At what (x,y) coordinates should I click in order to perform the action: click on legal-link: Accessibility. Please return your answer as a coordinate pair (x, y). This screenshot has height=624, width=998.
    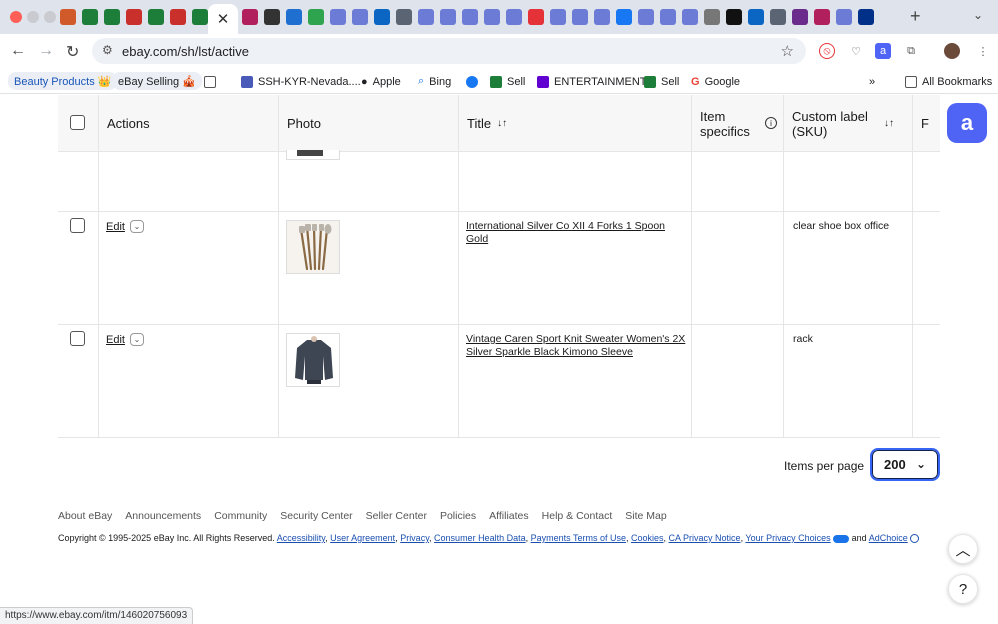
    Looking at the image, I should click on (301, 538).